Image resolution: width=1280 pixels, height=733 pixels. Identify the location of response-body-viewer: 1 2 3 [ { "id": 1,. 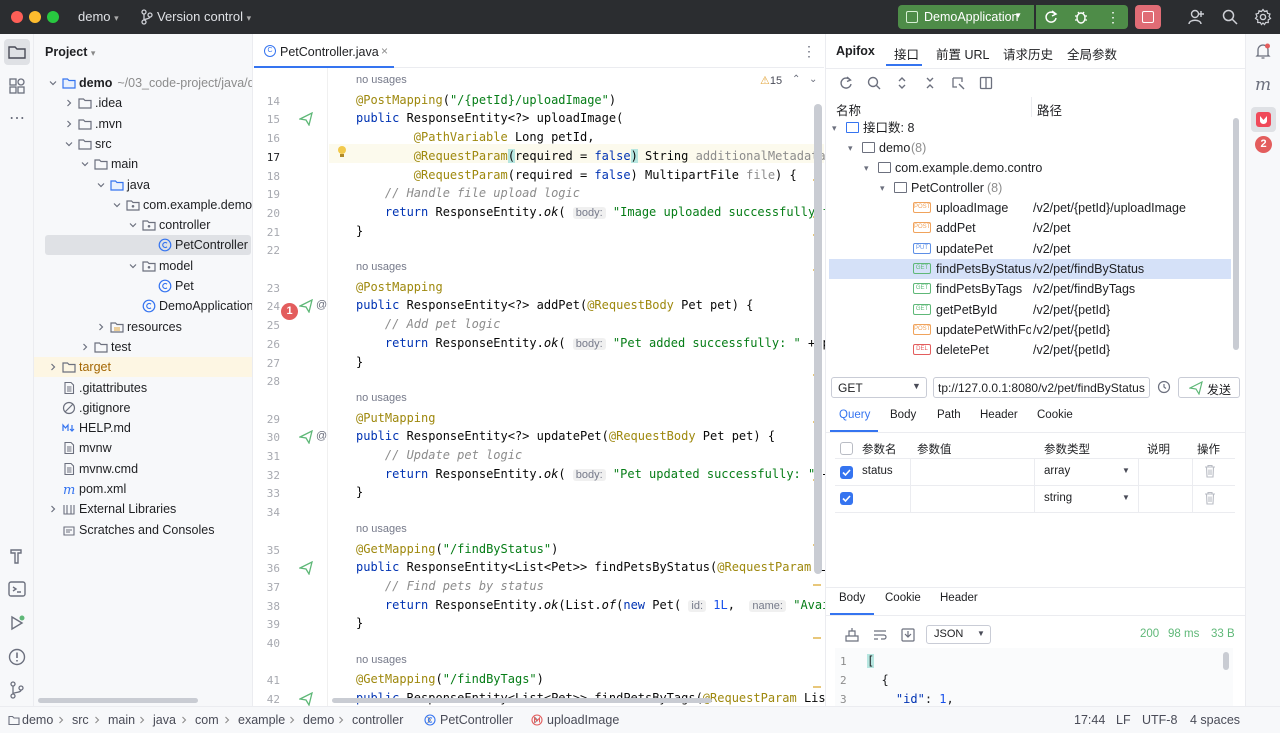
(1034, 677).